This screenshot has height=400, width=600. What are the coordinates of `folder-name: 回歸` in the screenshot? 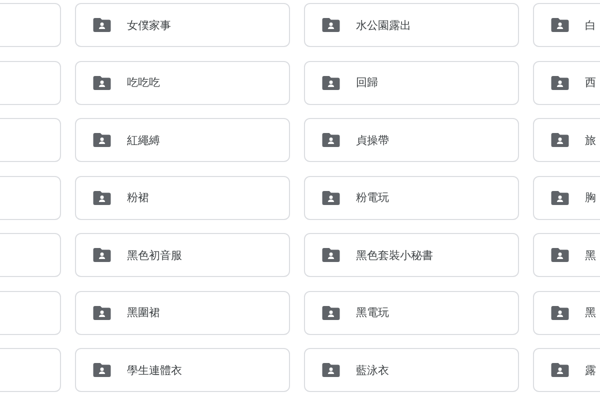 It's located at (367, 82).